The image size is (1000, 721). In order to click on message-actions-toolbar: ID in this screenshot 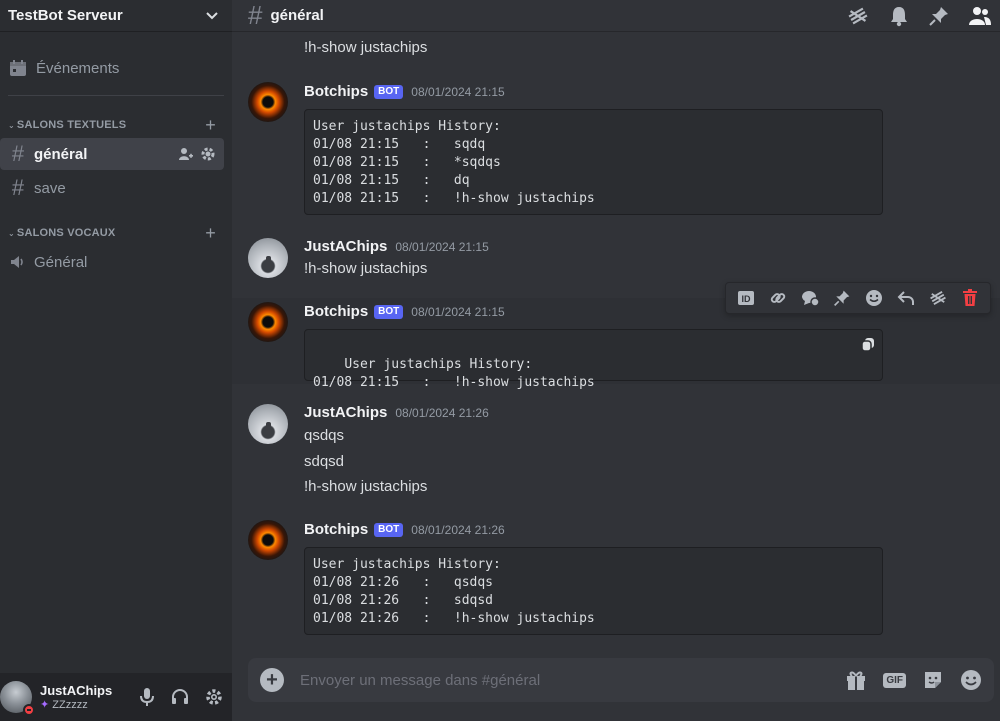, I will do `click(858, 298)`.